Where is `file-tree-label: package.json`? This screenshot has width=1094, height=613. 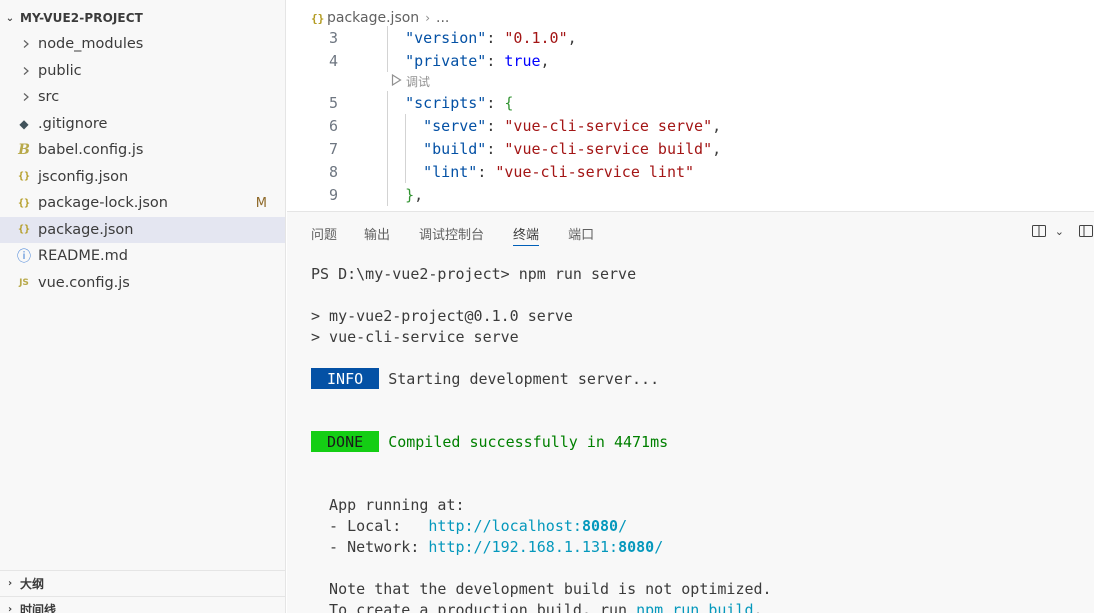 file-tree-label: package.json is located at coordinates (86, 229).